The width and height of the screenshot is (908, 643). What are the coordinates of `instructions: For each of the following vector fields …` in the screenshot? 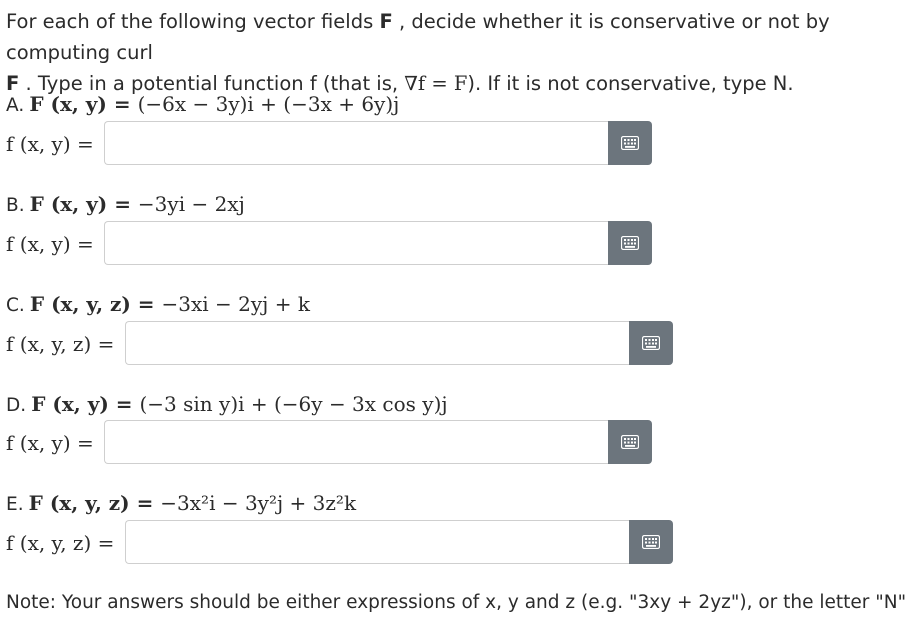 It's located at (456, 52).